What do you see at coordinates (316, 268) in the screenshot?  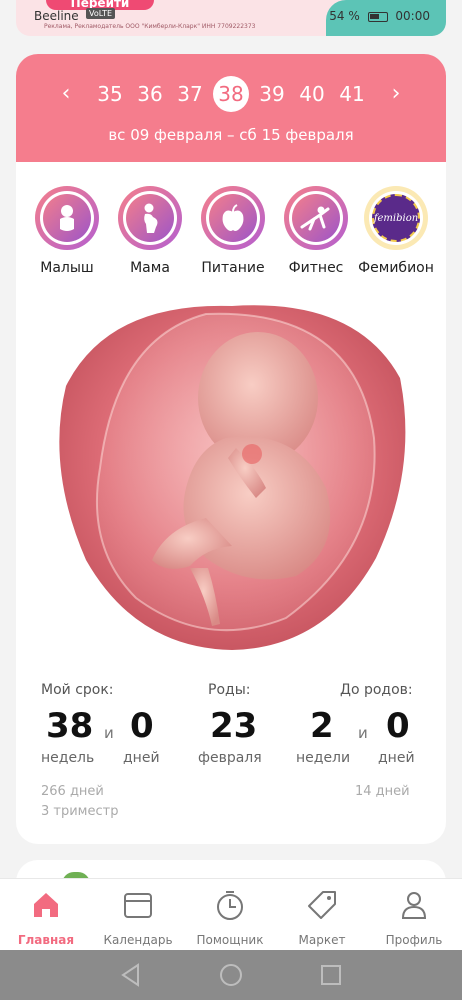 I see `category-label: Фитнес` at bounding box center [316, 268].